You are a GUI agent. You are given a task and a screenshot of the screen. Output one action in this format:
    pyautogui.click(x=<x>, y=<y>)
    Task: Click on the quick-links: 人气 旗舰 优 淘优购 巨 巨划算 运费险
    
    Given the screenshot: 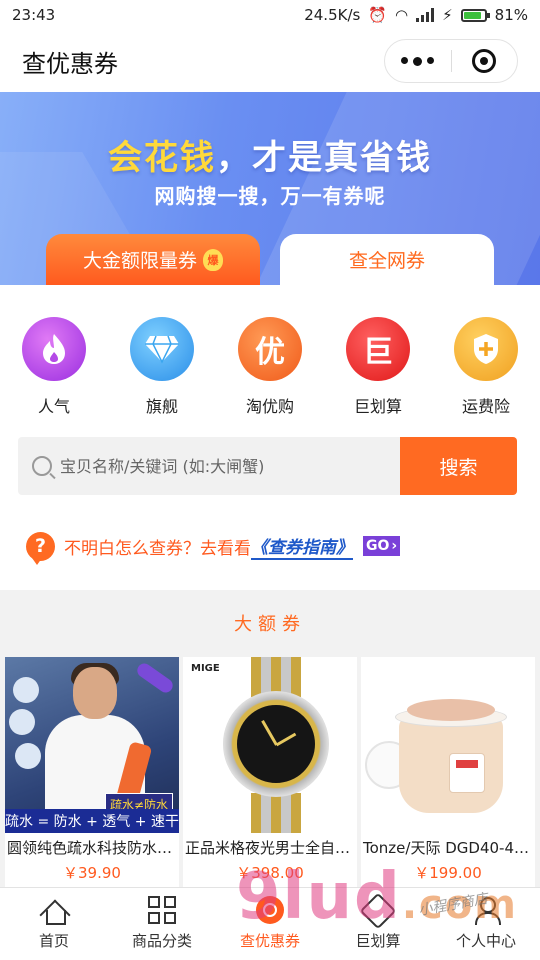 What is the action you would take?
    pyautogui.click(x=270, y=351)
    